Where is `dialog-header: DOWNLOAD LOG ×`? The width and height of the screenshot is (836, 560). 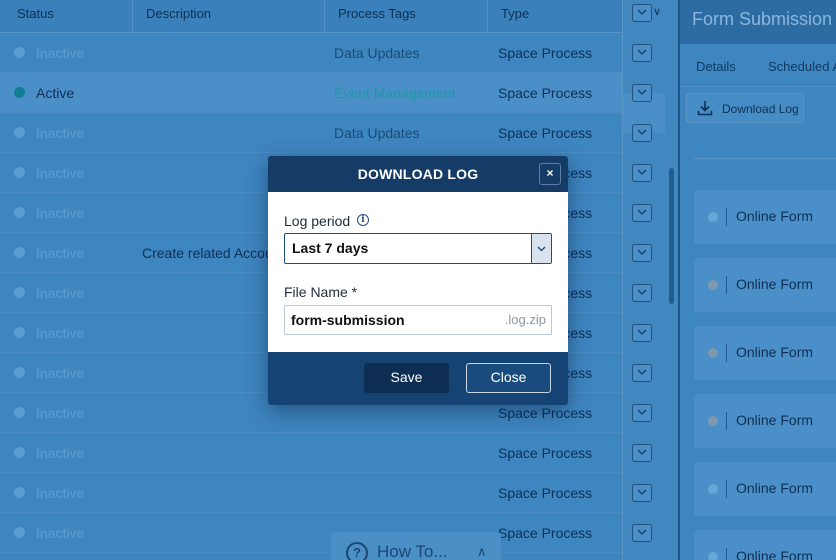 dialog-header: DOWNLOAD LOG × is located at coordinates (418, 174).